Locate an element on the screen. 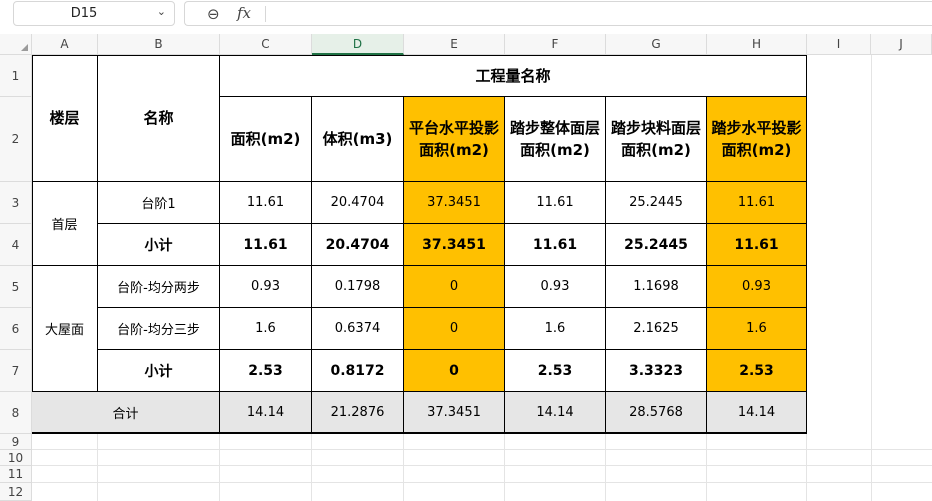  subtotal-cell: 25.2445 is located at coordinates (656, 245).